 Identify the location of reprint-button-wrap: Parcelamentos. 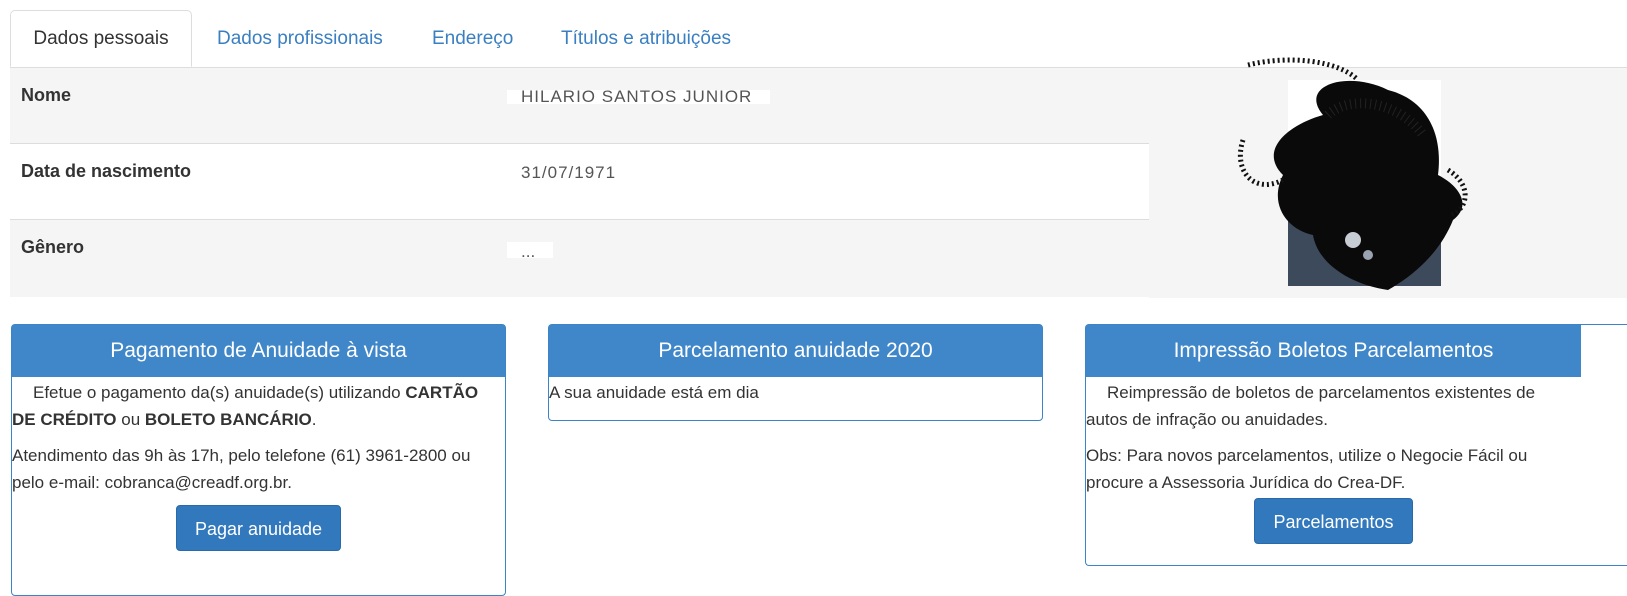
(1333, 521).